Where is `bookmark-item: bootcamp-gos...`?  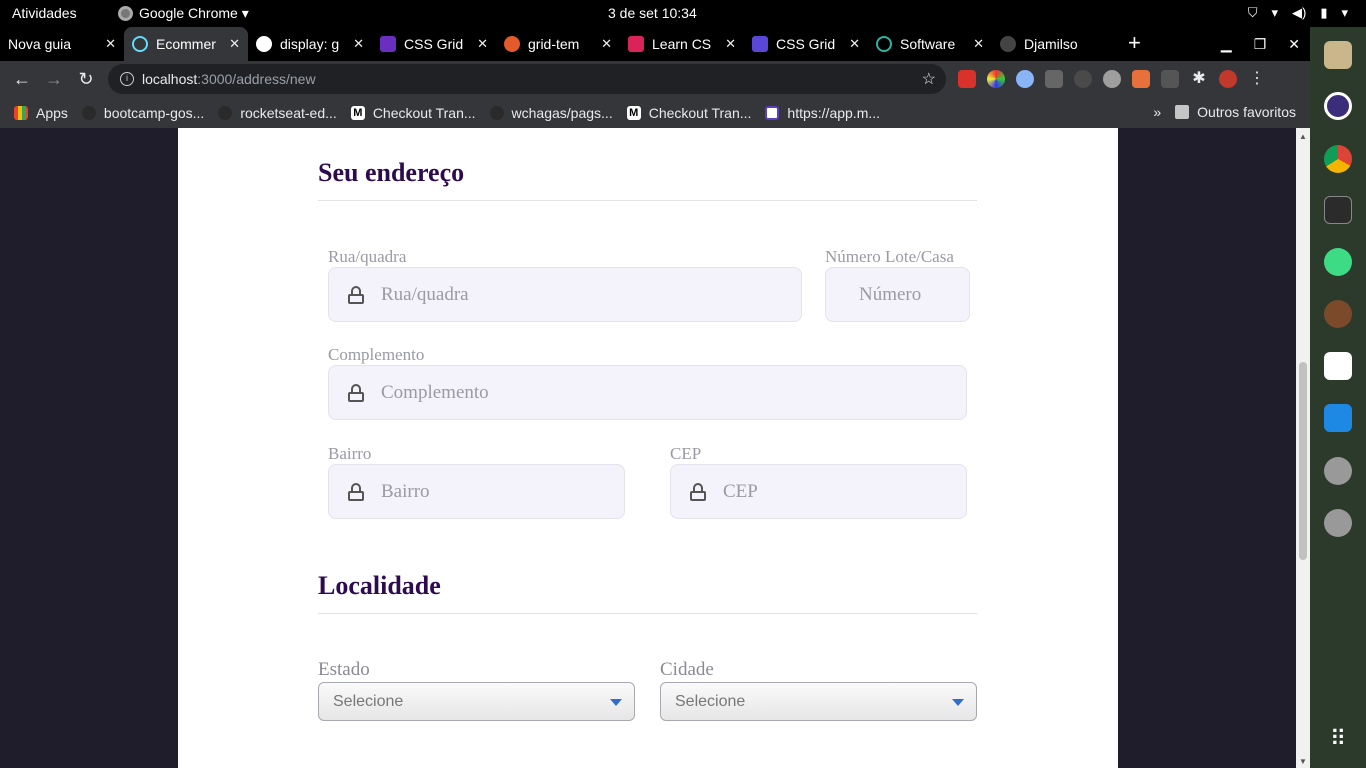
bookmark-item: bootcamp-gos... is located at coordinates (142, 113).